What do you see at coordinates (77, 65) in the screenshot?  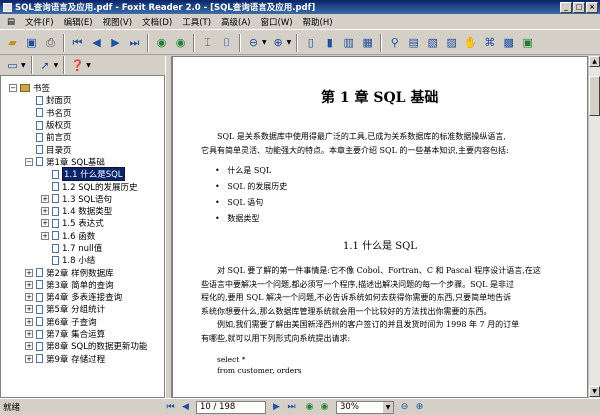 I see `help-icon: ❓` at bounding box center [77, 65].